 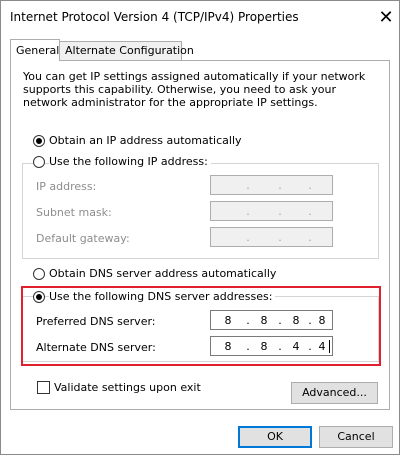 I want to click on use-following-ip-label: Use the following IP address:, so click(x=130, y=161).